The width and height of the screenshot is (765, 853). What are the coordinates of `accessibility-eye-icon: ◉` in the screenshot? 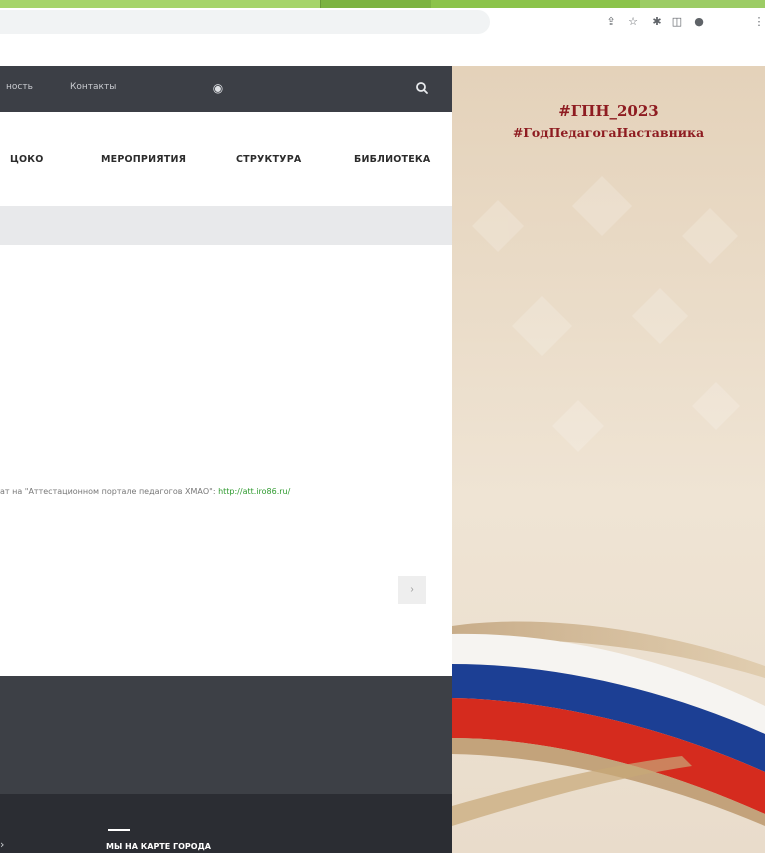 It's located at (218, 88).